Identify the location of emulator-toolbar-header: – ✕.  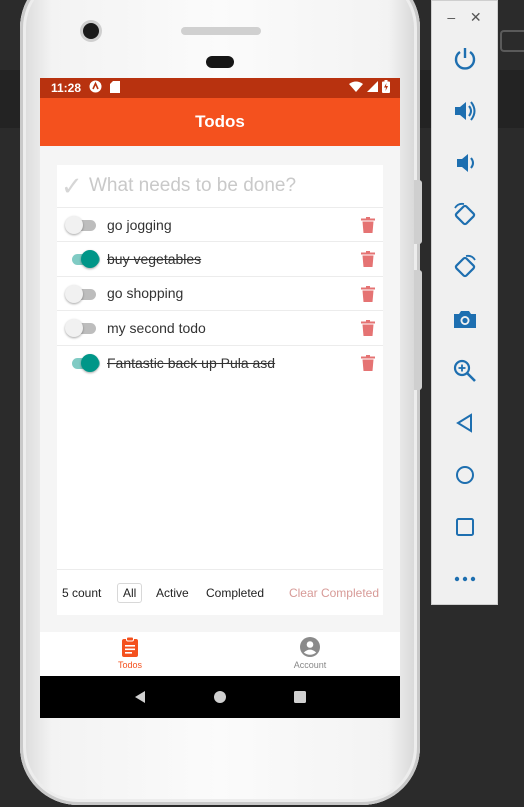
(464, 17).